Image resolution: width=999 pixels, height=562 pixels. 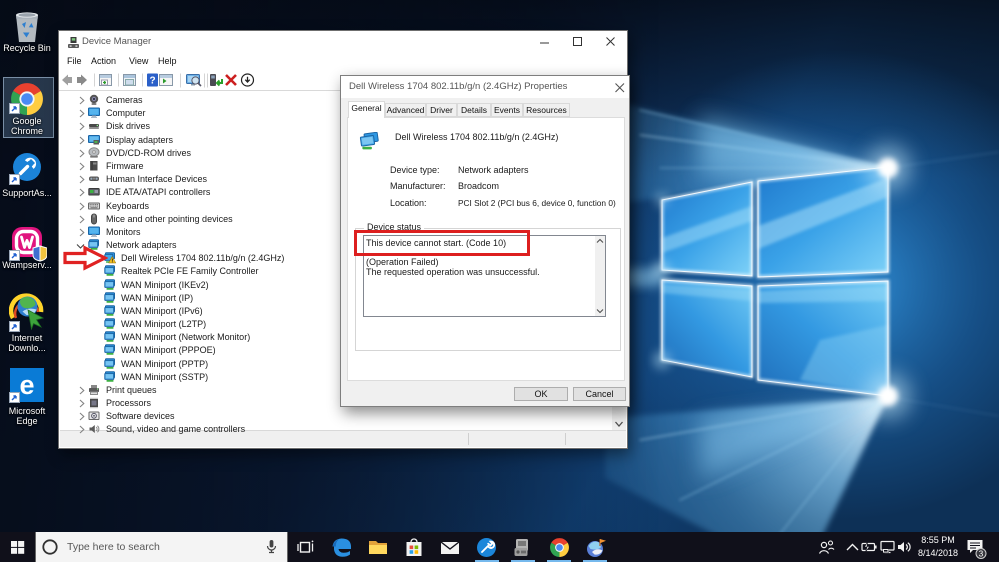 I want to click on svg-text: e, so click(x=26, y=385).